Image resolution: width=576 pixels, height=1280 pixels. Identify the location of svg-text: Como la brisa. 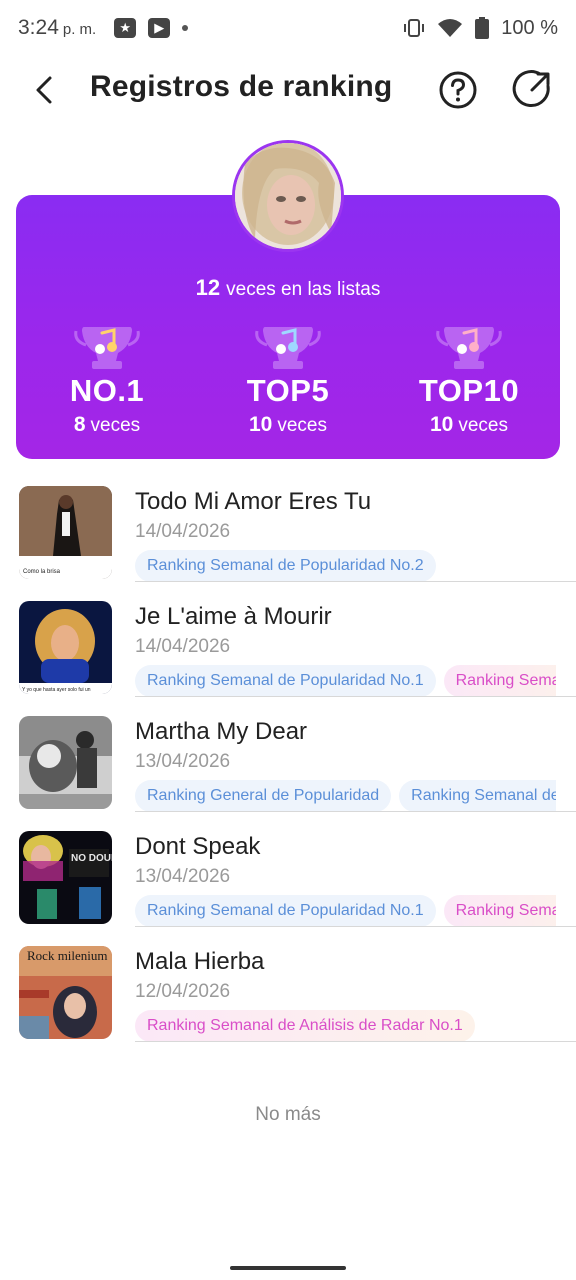
(42, 572).